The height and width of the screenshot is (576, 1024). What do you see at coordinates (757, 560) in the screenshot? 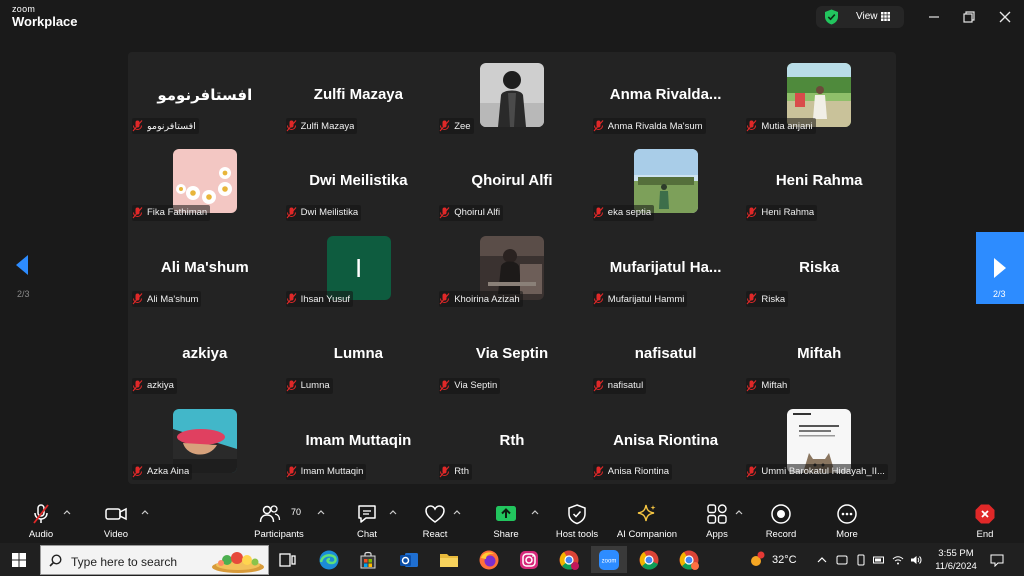
I see `weather-sun-icon` at bounding box center [757, 560].